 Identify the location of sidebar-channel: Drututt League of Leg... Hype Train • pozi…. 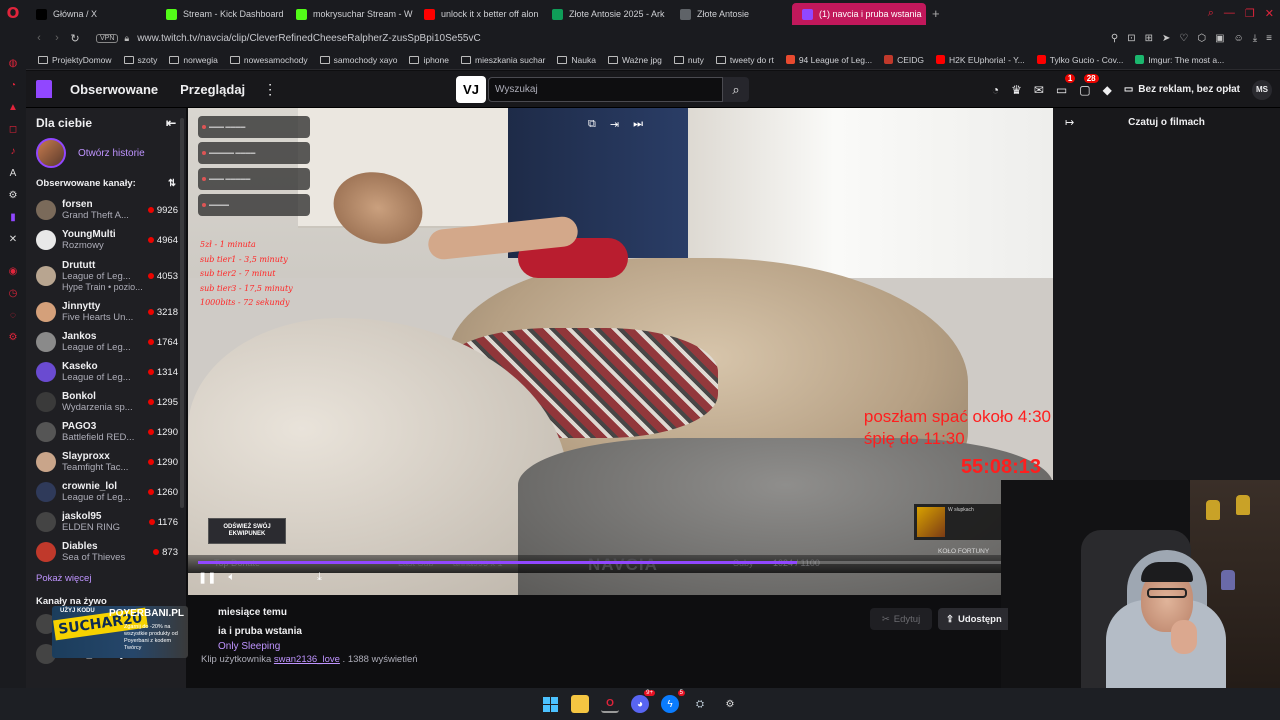
(106, 276).